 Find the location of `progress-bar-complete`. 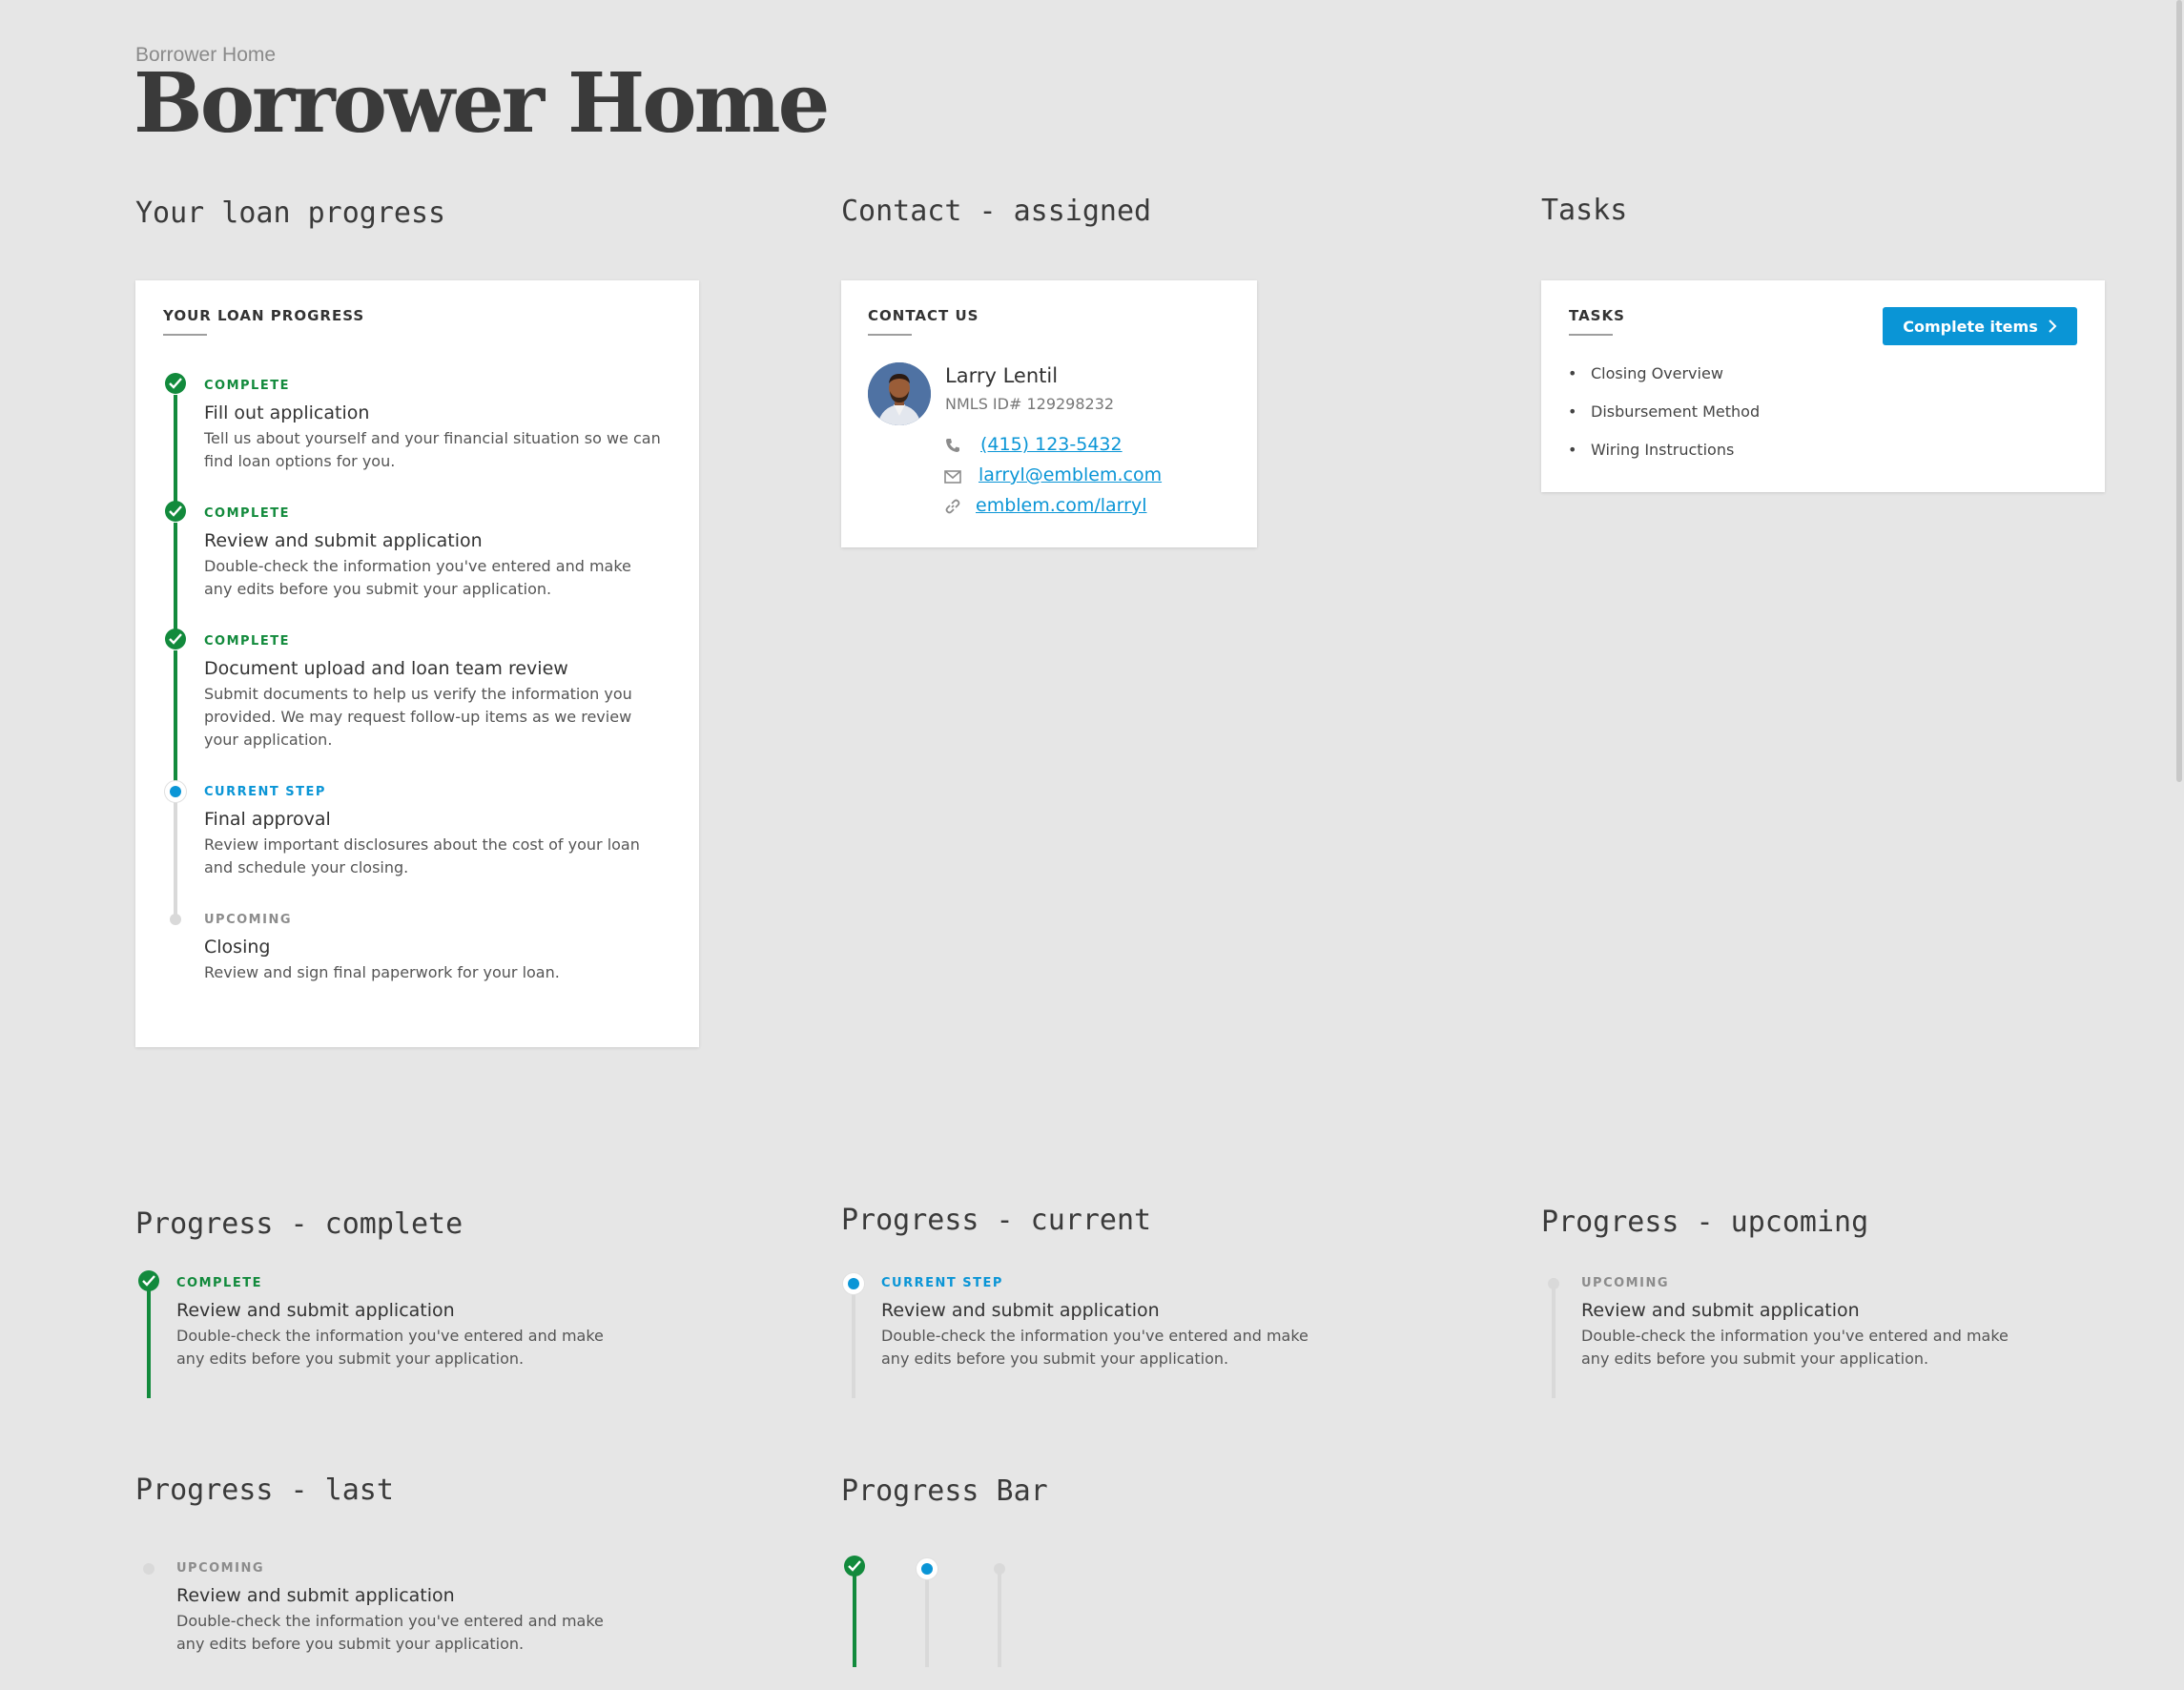

progress-bar-complete is located at coordinates (855, 1614).